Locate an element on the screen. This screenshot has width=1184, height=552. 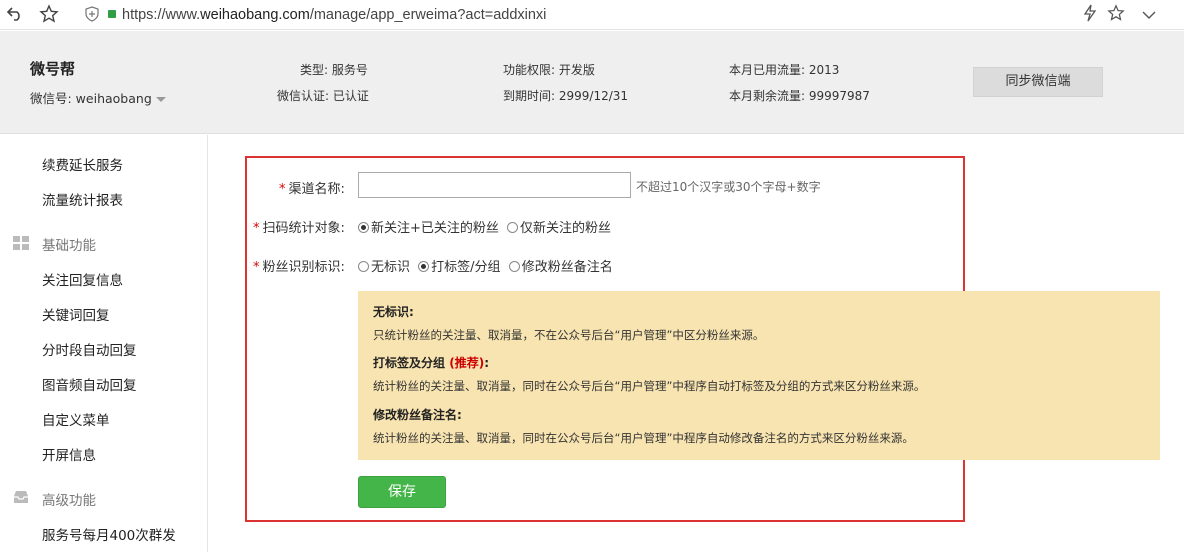
sidebar-category-advanced: 高级功能 is located at coordinates (69, 501).